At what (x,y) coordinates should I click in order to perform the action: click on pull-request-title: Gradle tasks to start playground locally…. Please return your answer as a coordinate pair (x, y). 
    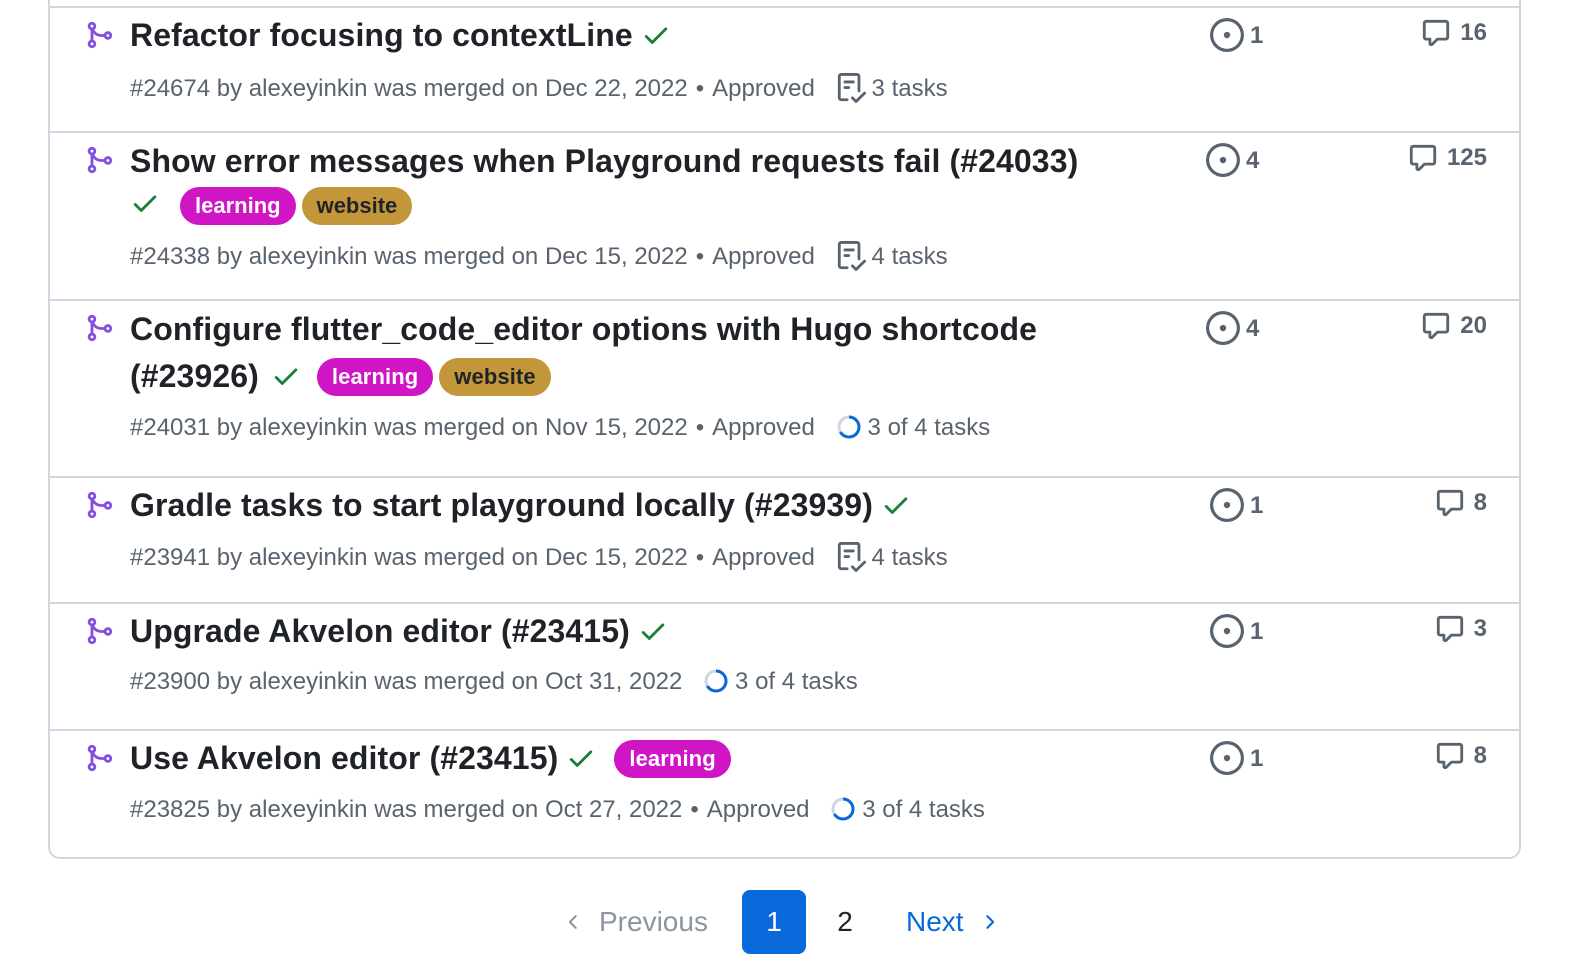
    Looking at the image, I should click on (501, 505).